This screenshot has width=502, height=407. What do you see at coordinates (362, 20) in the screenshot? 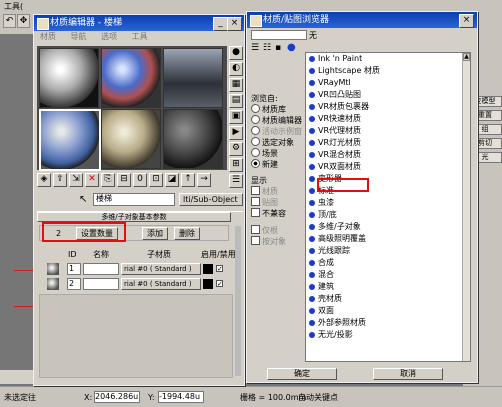
I see `browser-titlebar: 材质/贴图浏览器 ×` at bounding box center [362, 20].